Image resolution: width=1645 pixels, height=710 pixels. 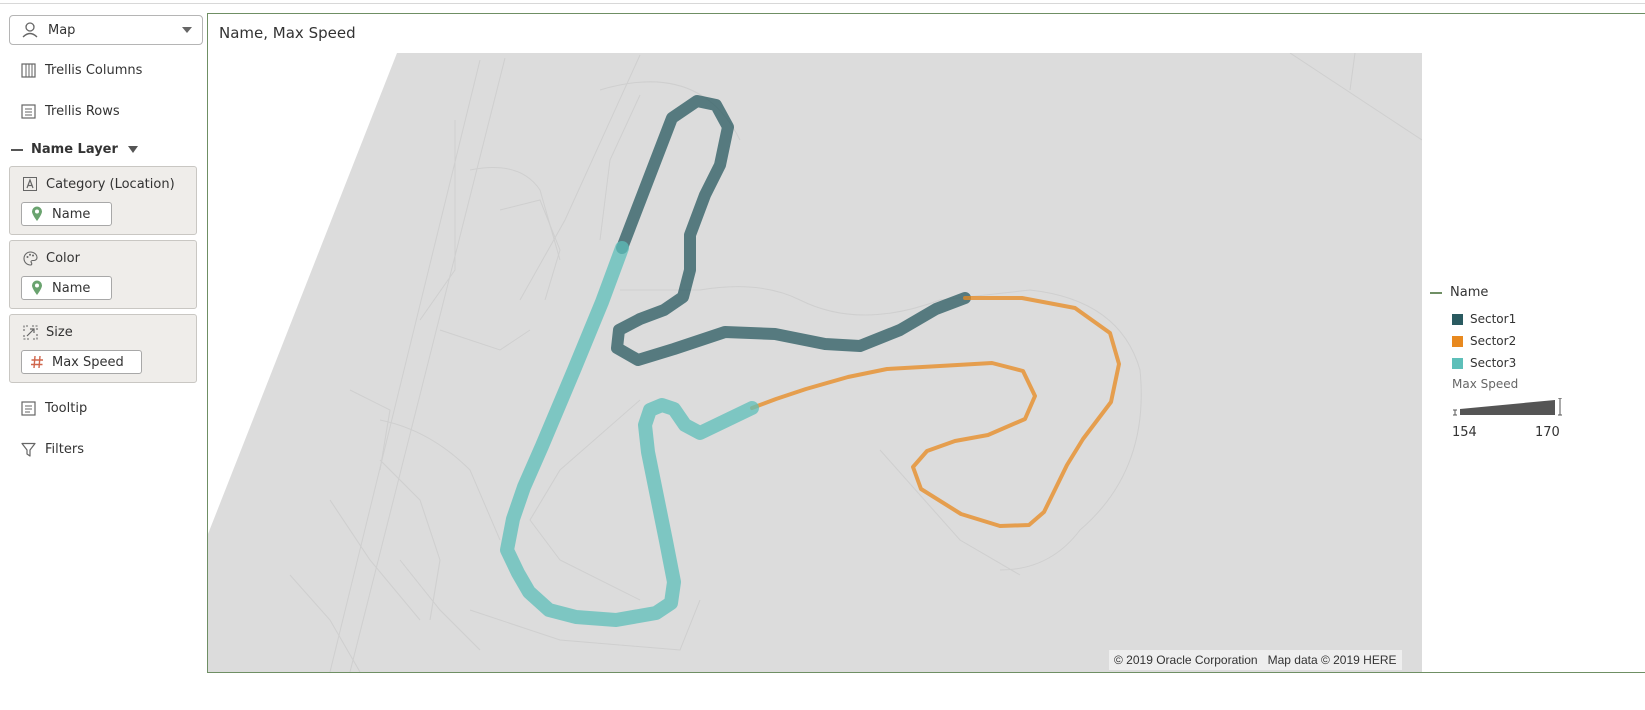 What do you see at coordinates (103, 274) in the screenshot?
I see `color-dropzone: Color Name` at bounding box center [103, 274].